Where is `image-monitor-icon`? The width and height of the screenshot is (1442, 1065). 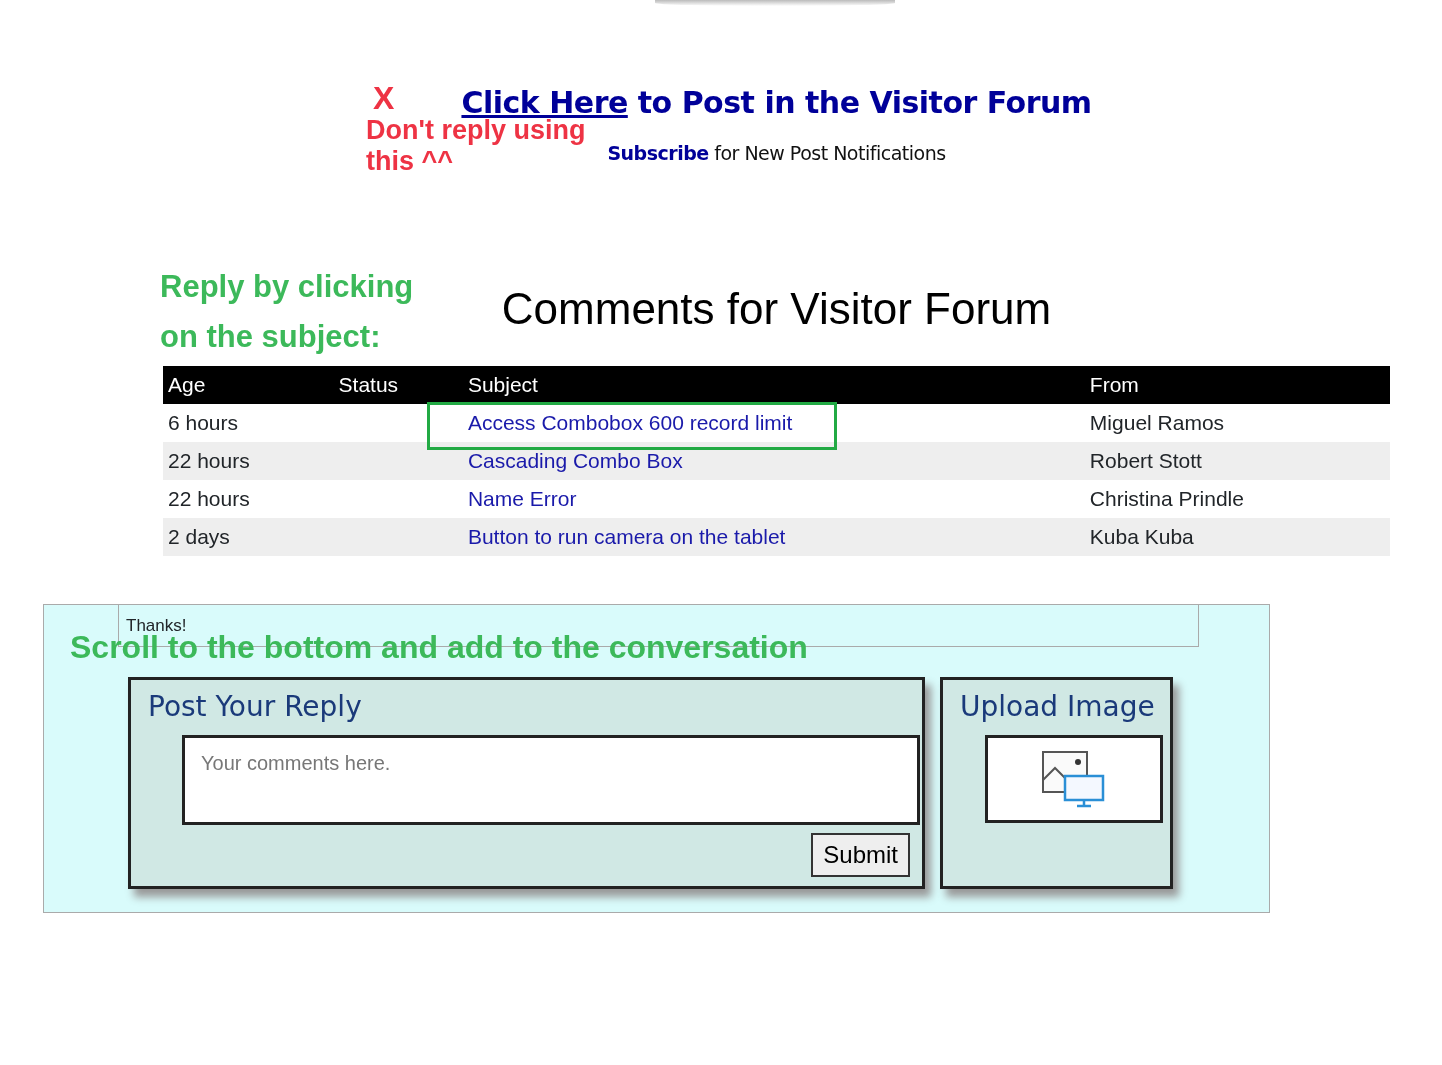
image-monitor-icon is located at coordinates (1074, 779).